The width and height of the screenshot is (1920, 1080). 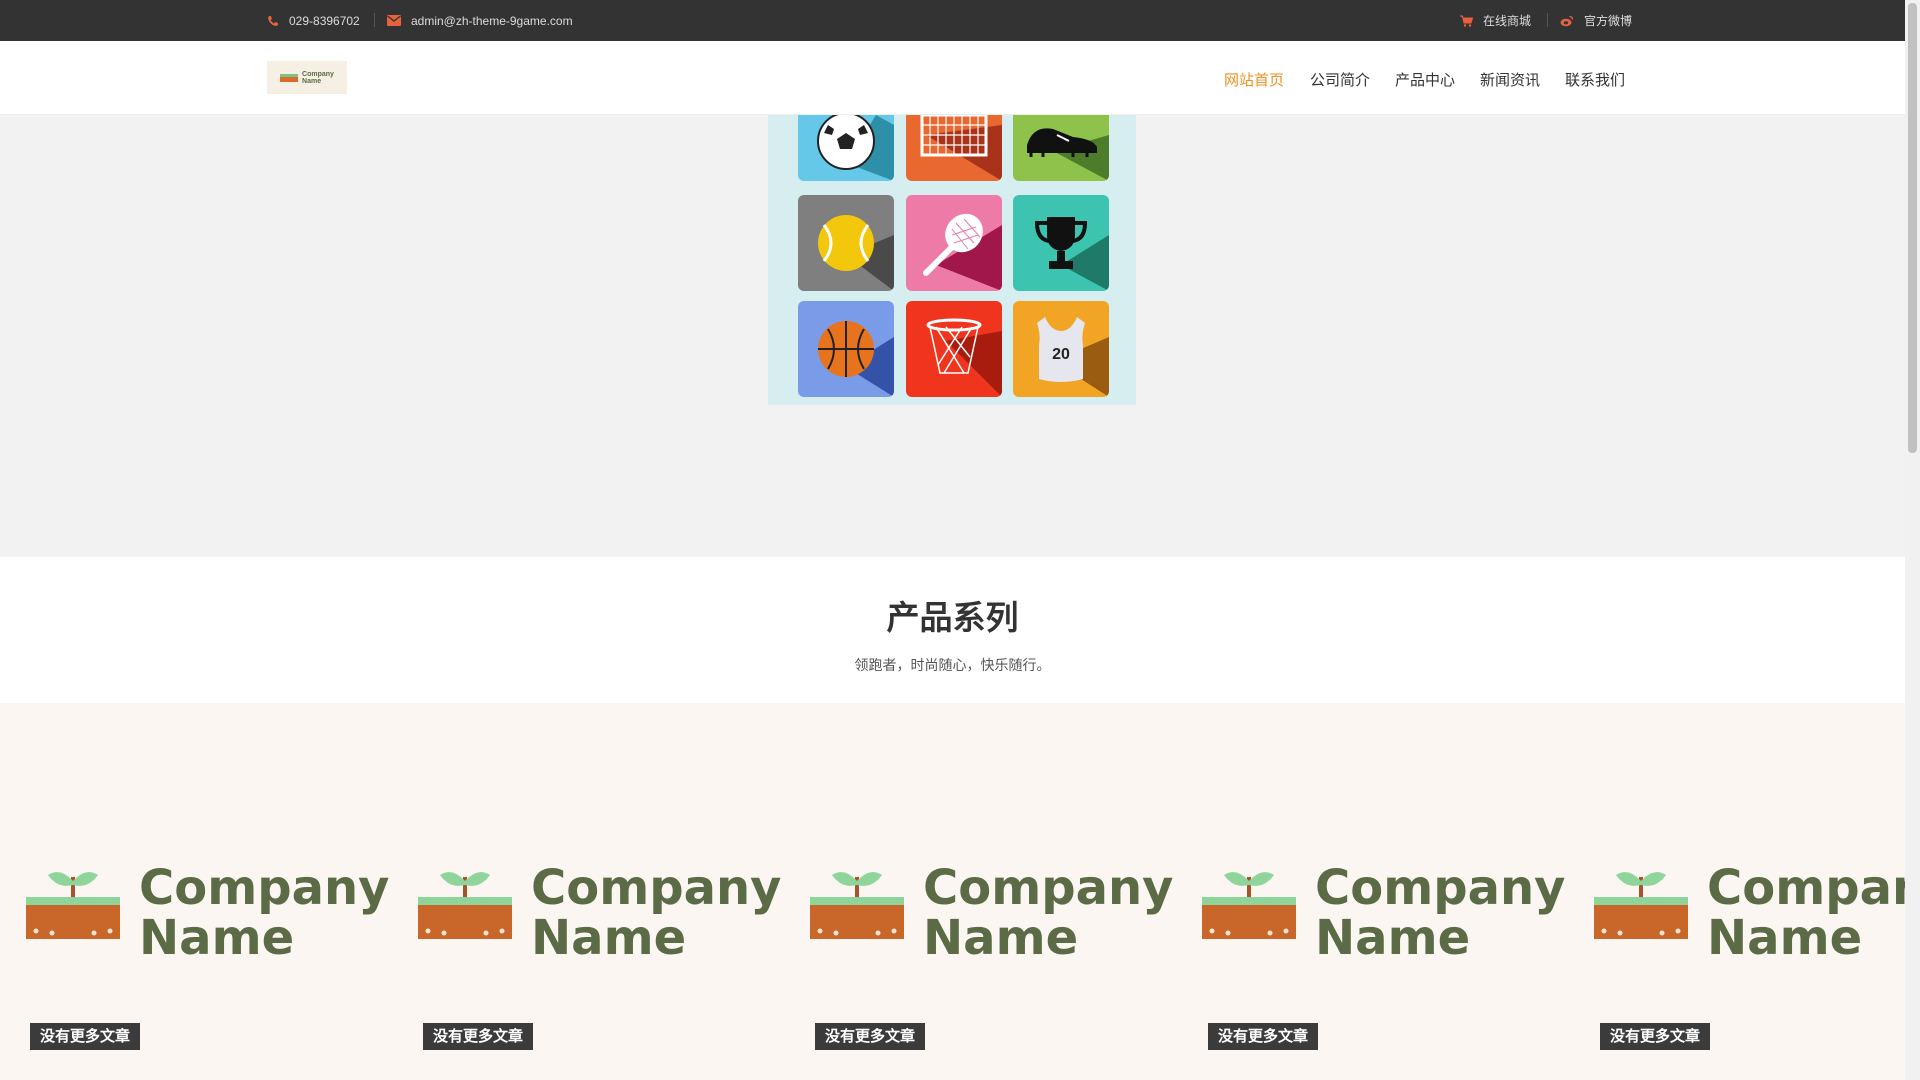 What do you see at coordinates (954, 349) in the screenshot?
I see `basketball-hoop-icon` at bounding box center [954, 349].